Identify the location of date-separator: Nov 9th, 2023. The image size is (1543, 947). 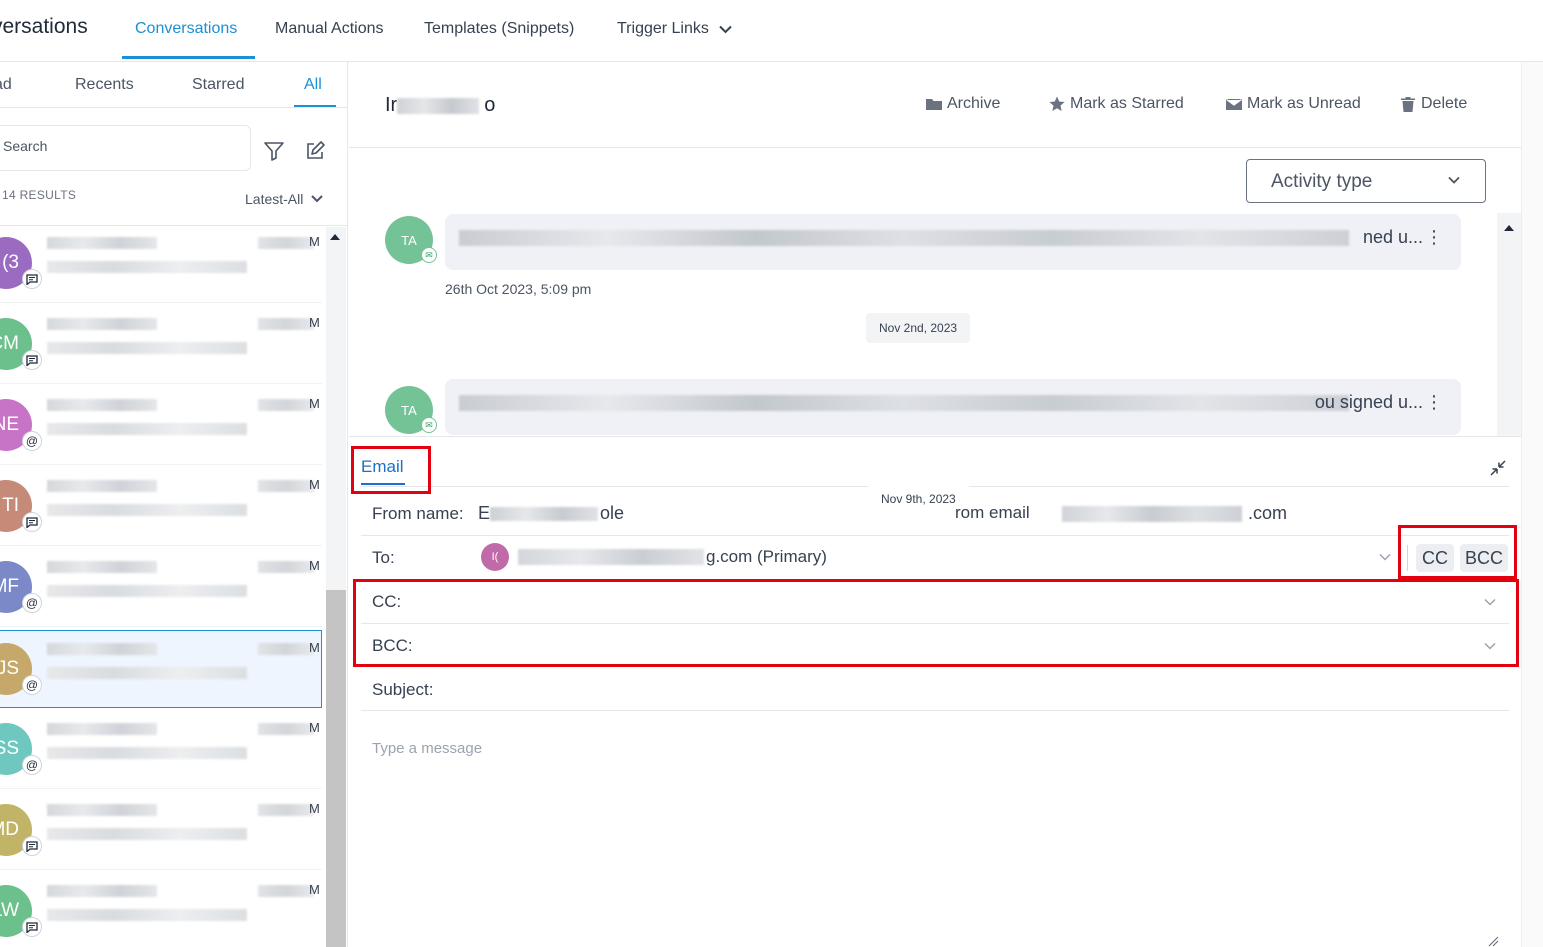
(918, 499).